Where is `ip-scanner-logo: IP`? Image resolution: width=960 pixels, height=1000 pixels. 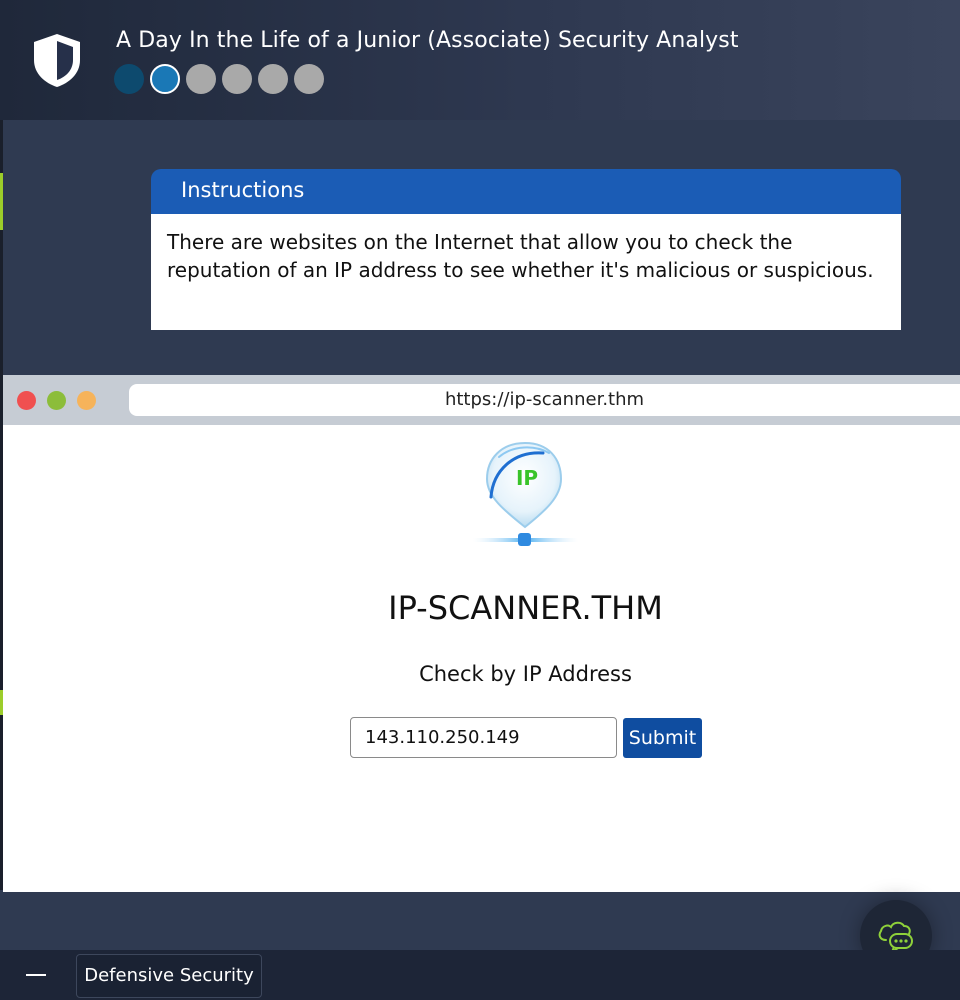 ip-scanner-logo: IP is located at coordinates (525, 493).